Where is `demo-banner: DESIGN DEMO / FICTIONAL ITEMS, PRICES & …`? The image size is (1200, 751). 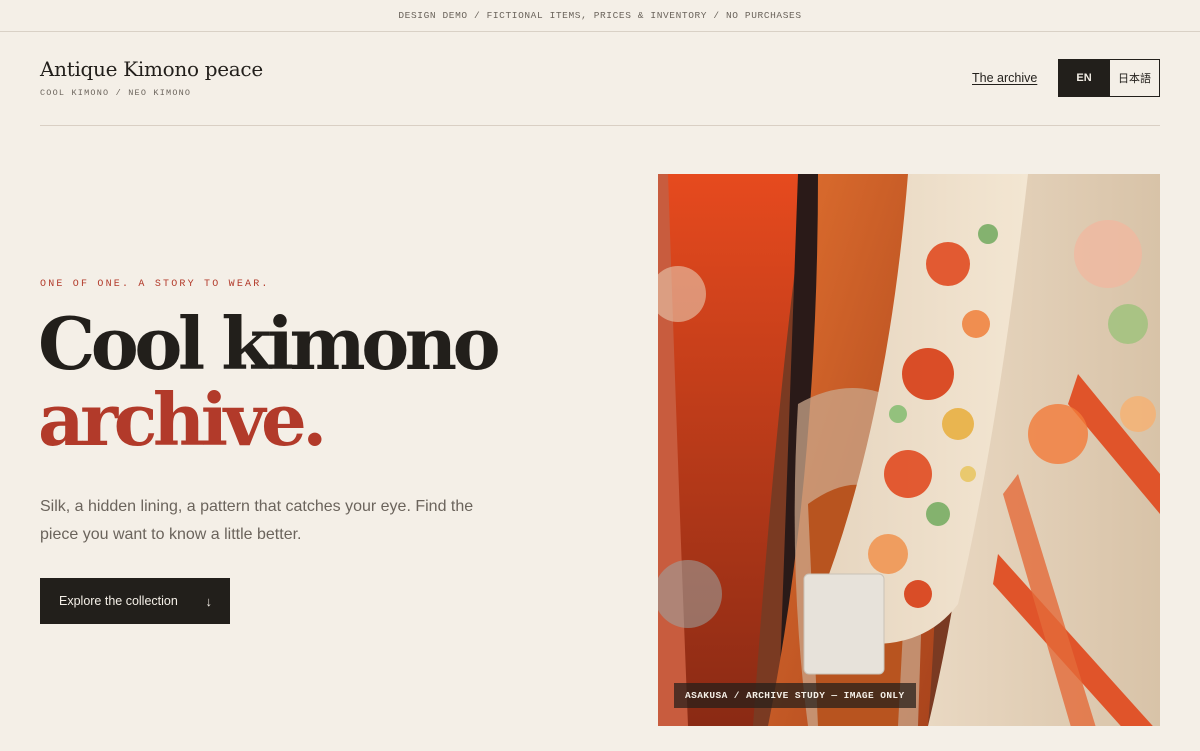
demo-banner: DESIGN DEMO / FICTIONAL ITEMS, PRICES & … is located at coordinates (600, 16).